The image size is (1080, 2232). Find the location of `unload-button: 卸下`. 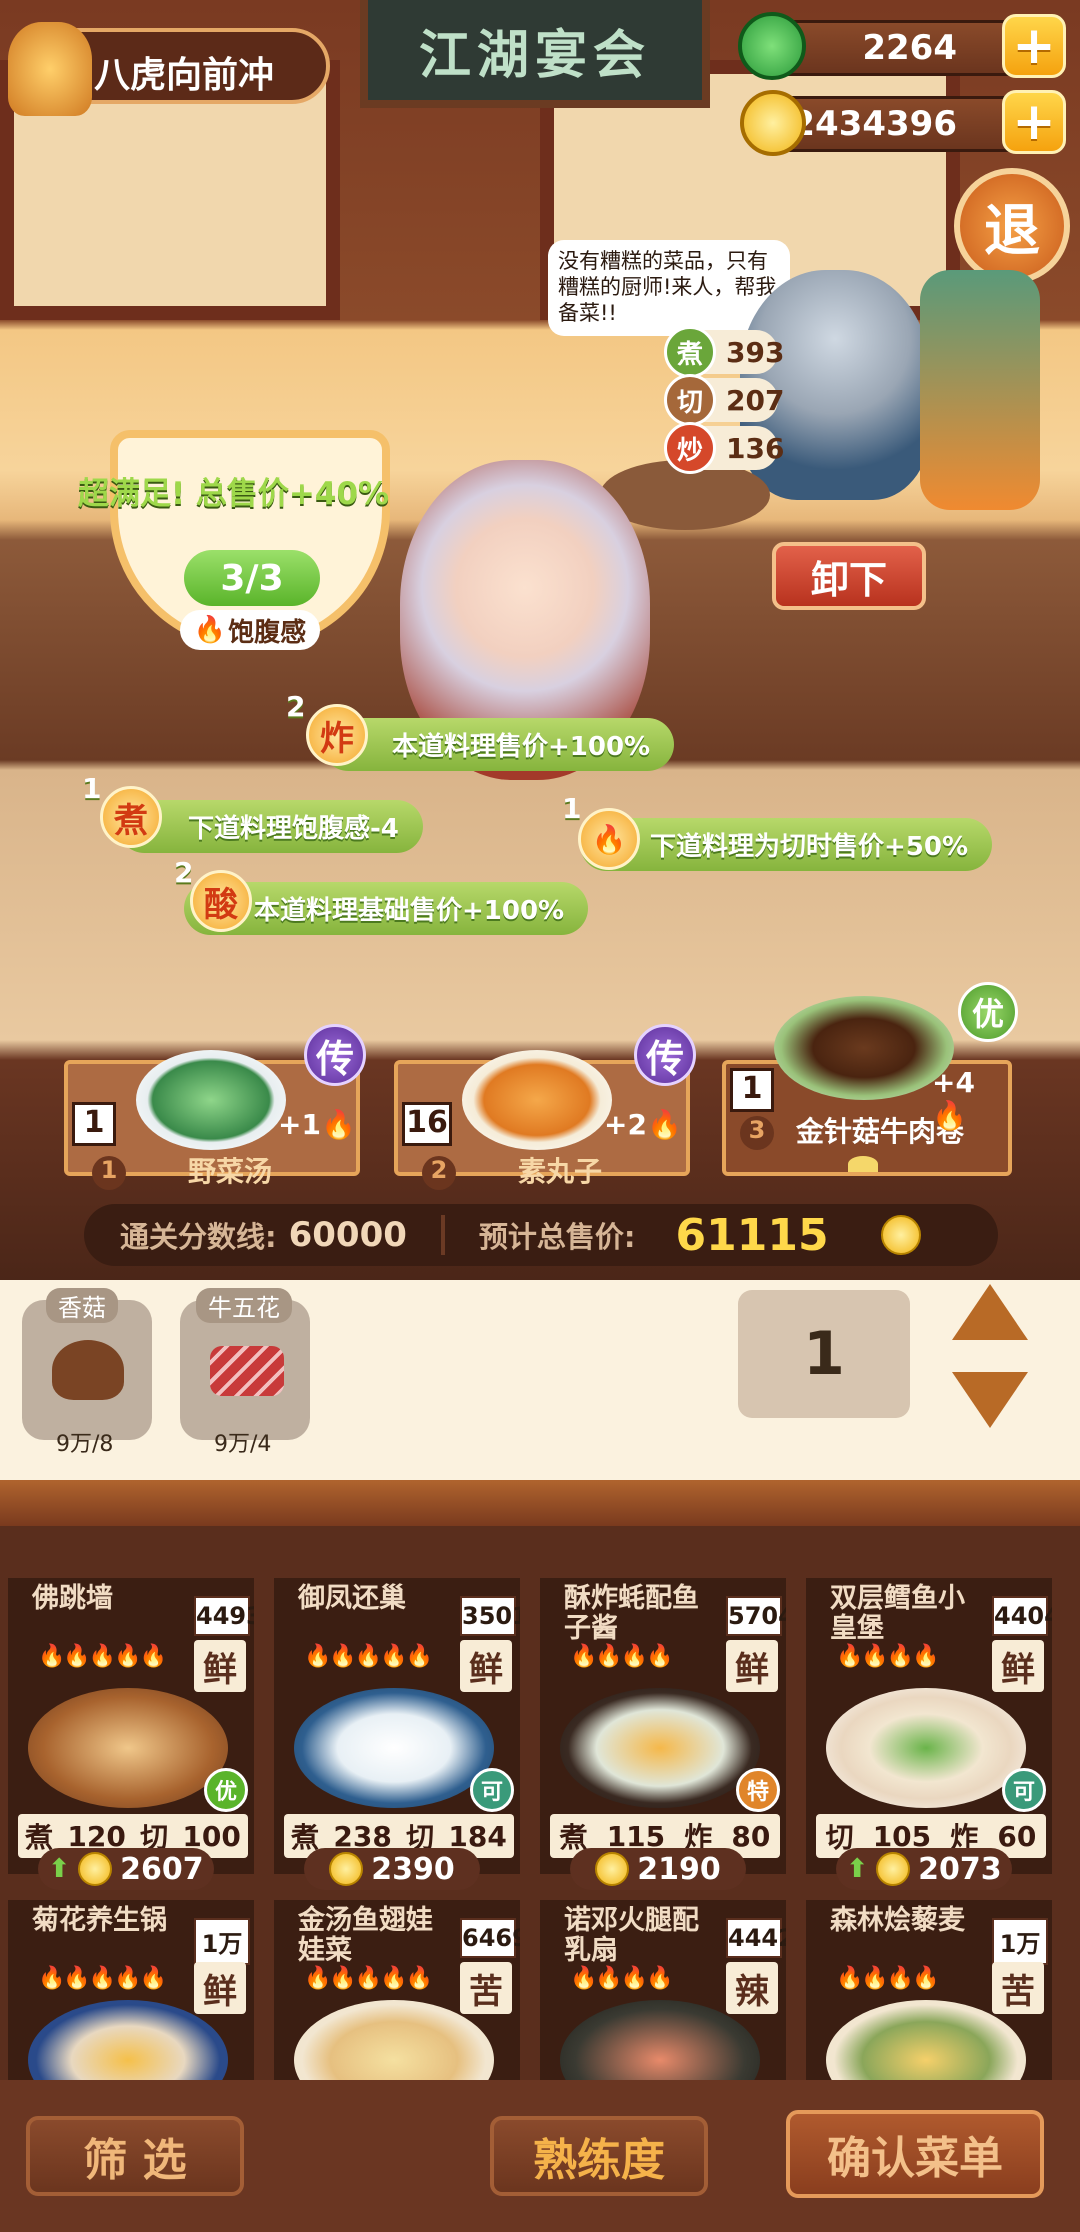

unload-button: 卸下 is located at coordinates (849, 576).